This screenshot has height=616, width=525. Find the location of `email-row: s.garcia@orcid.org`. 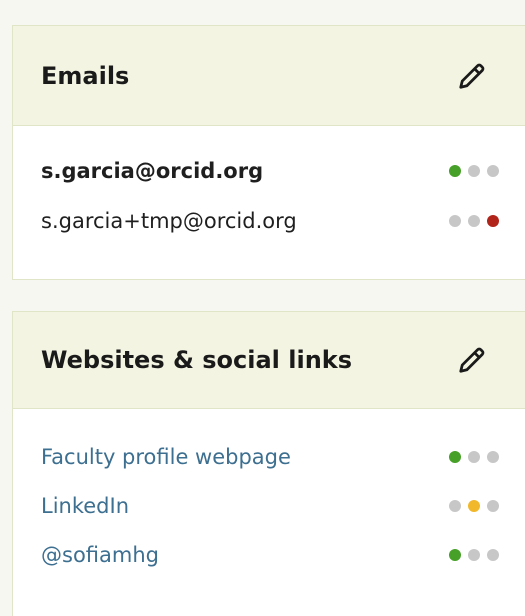

email-row: s.garcia@orcid.org is located at coordinates (270, 171).